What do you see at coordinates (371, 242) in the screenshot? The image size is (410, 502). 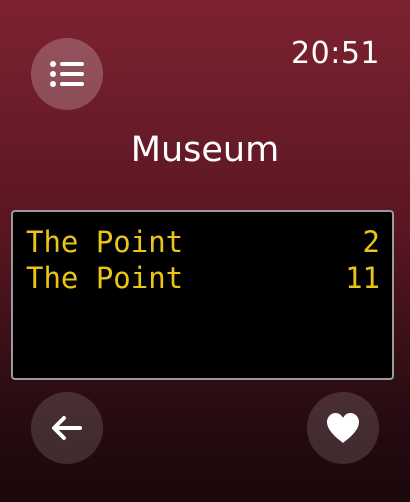 I see `departure-minutes: 2` at bounding box center [371, 242].